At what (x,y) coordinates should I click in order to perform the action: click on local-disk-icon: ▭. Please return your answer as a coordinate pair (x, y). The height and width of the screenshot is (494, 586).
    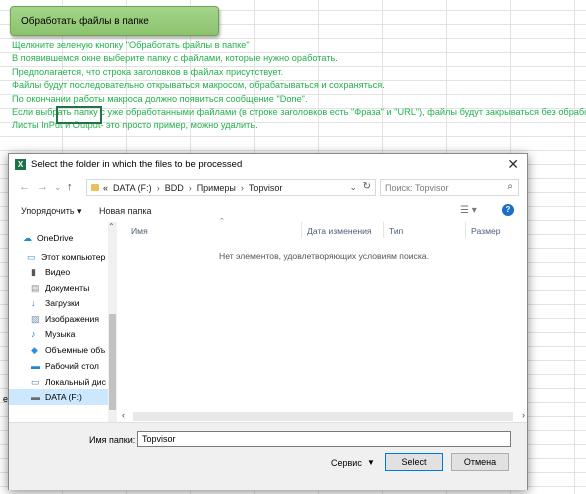
    Looking at the image, I should click on (35, 381).